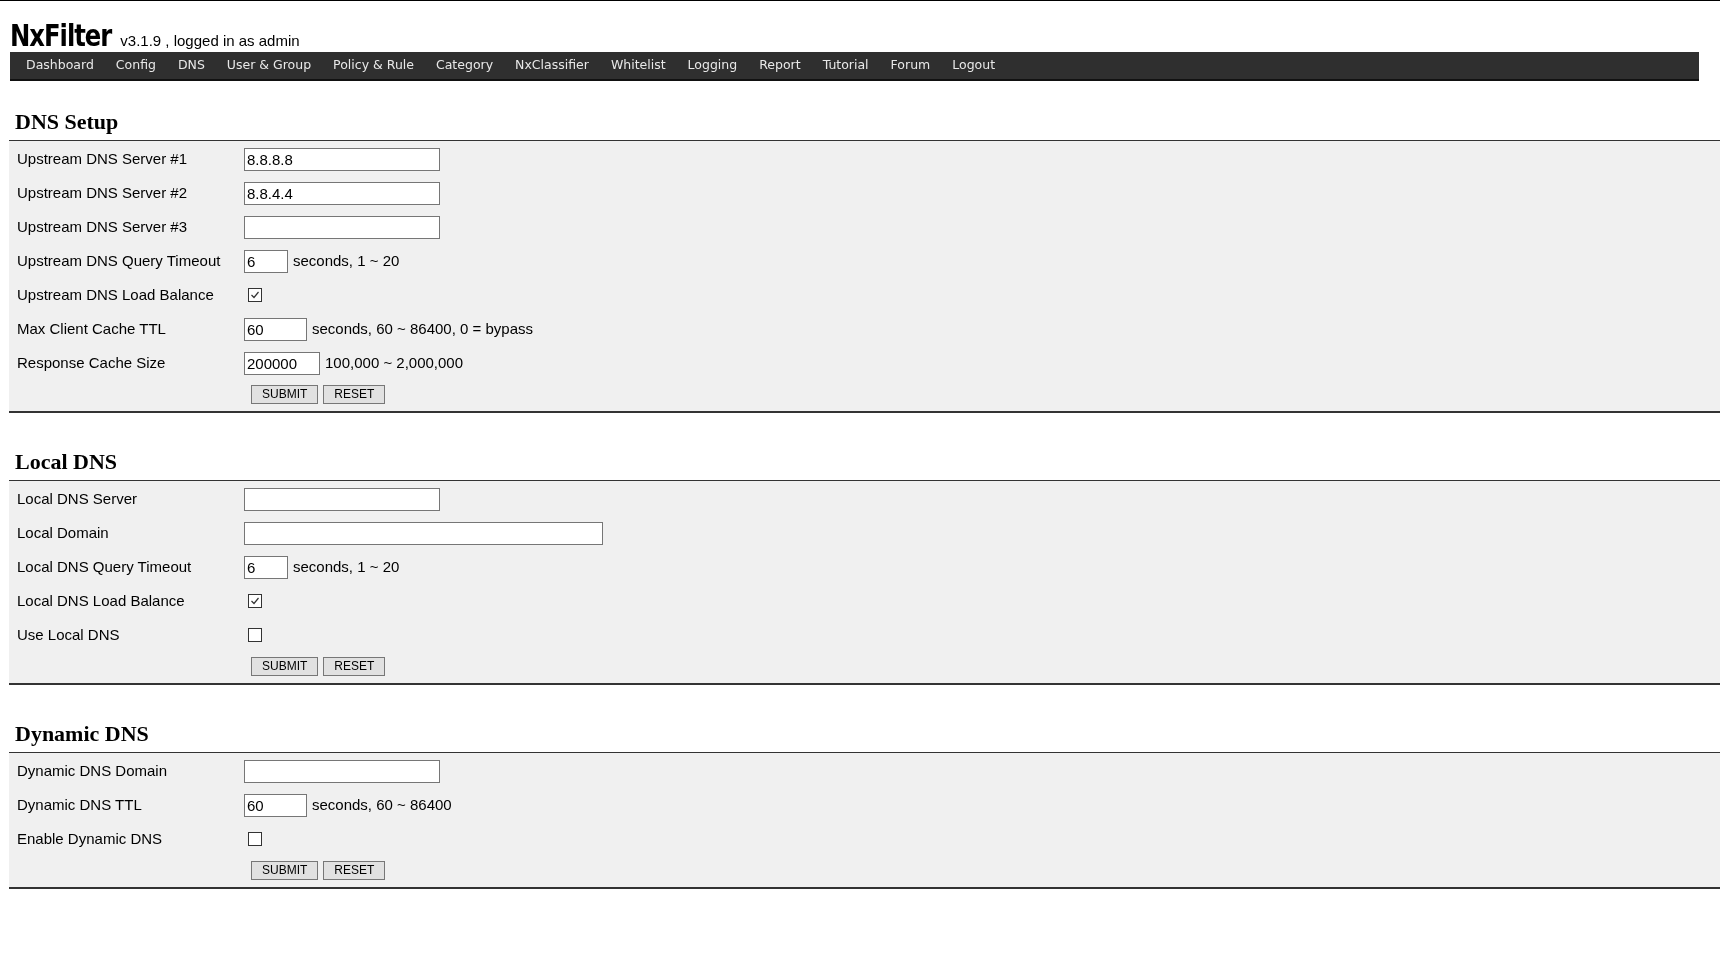 The height and width of the screenshot is (968, 1720). I want to click on field-label: Dynamic DNS Domain, so click(92, 770).